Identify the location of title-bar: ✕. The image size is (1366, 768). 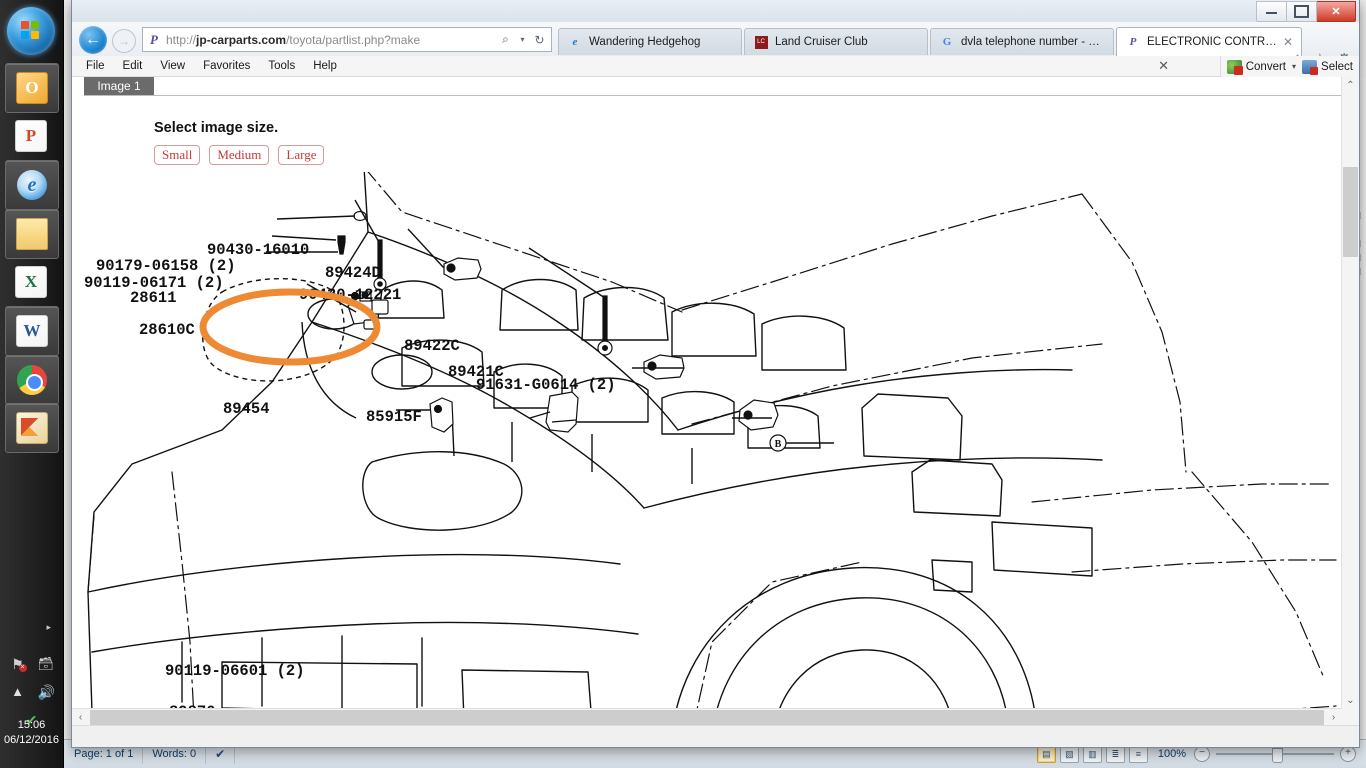
(715, 11).